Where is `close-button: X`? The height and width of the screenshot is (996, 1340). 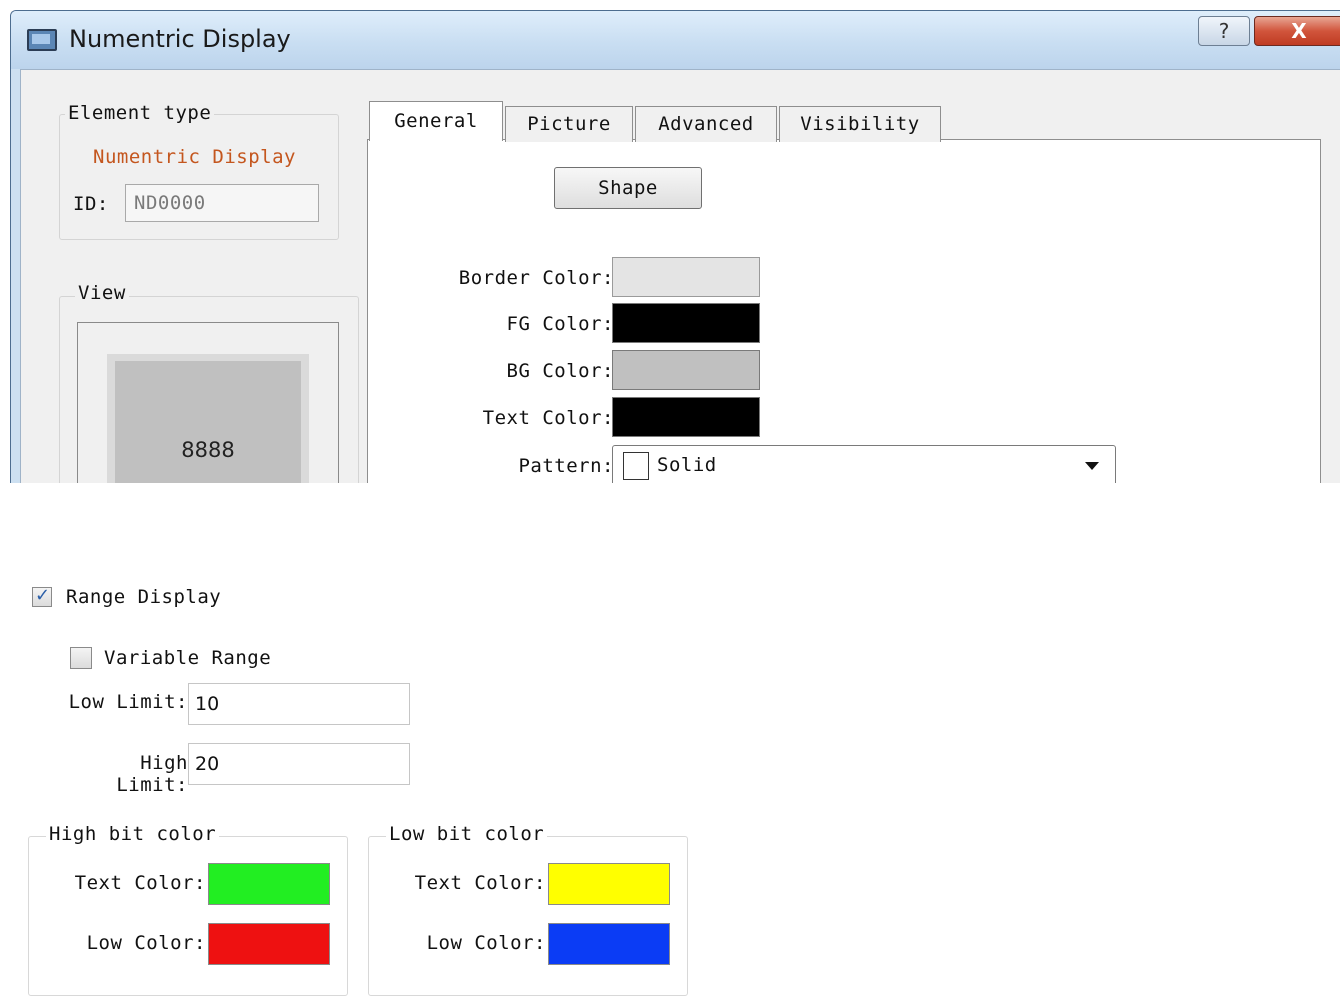 close-button: X is located at coordinates (1297, 31).